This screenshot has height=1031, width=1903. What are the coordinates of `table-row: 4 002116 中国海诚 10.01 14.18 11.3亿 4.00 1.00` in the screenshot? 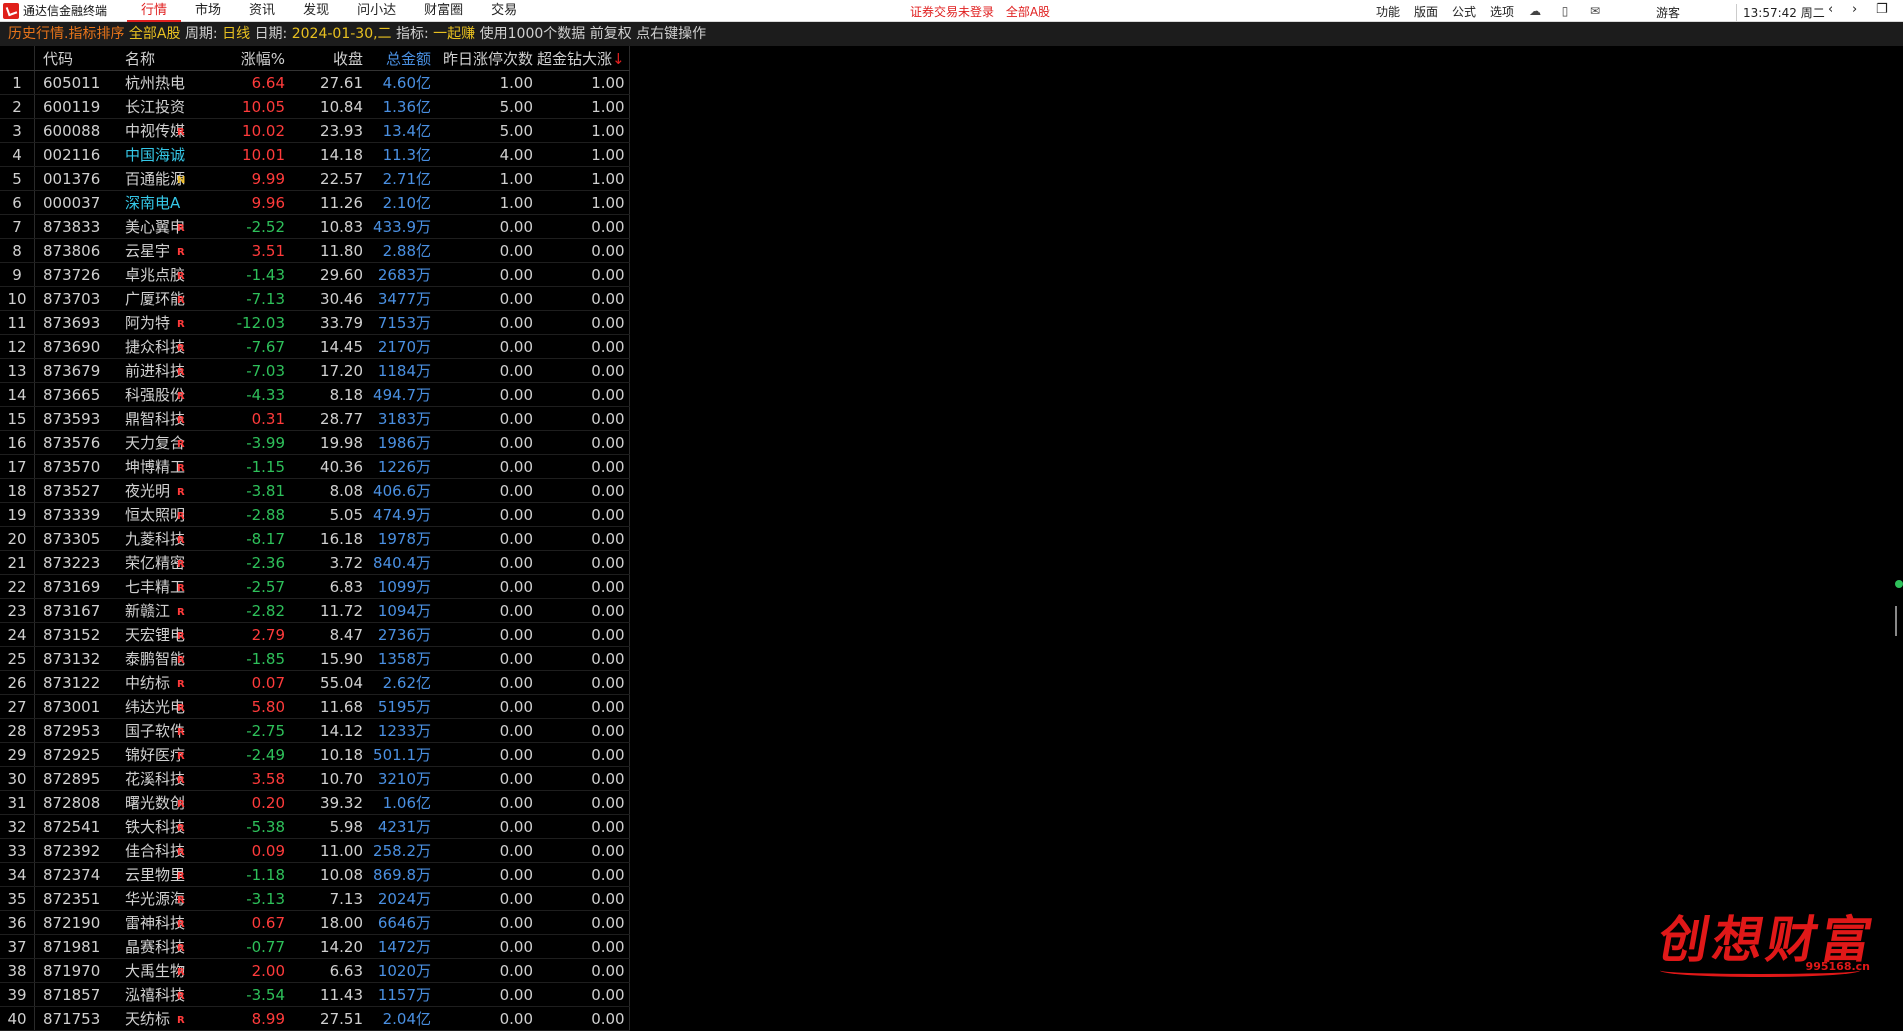 It's located at (315, 154).